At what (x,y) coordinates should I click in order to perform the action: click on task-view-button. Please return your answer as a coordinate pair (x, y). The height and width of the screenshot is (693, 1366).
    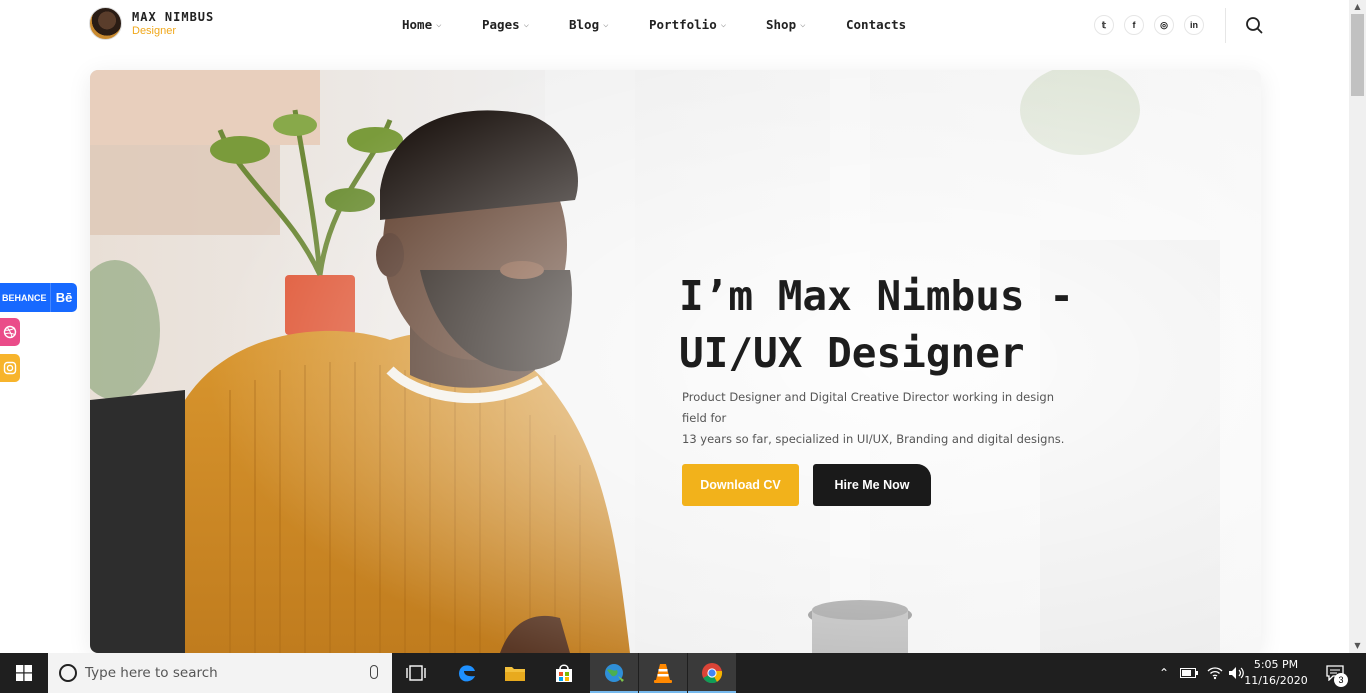
    Looking at the image, I should click on (416, 673).